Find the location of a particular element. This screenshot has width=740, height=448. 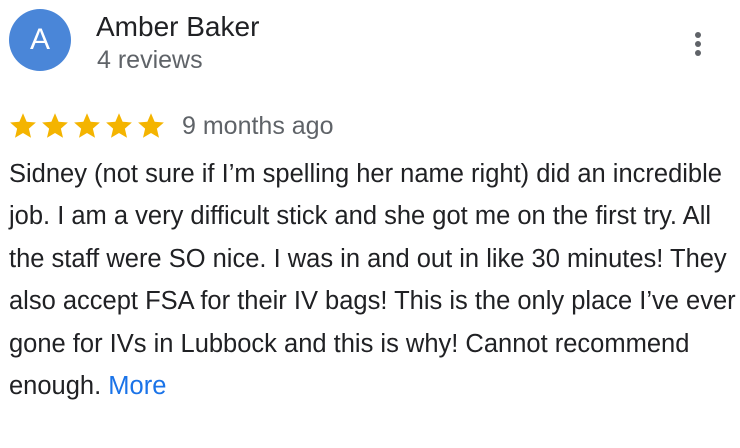

star-rating is located at coordinates (87, 126).